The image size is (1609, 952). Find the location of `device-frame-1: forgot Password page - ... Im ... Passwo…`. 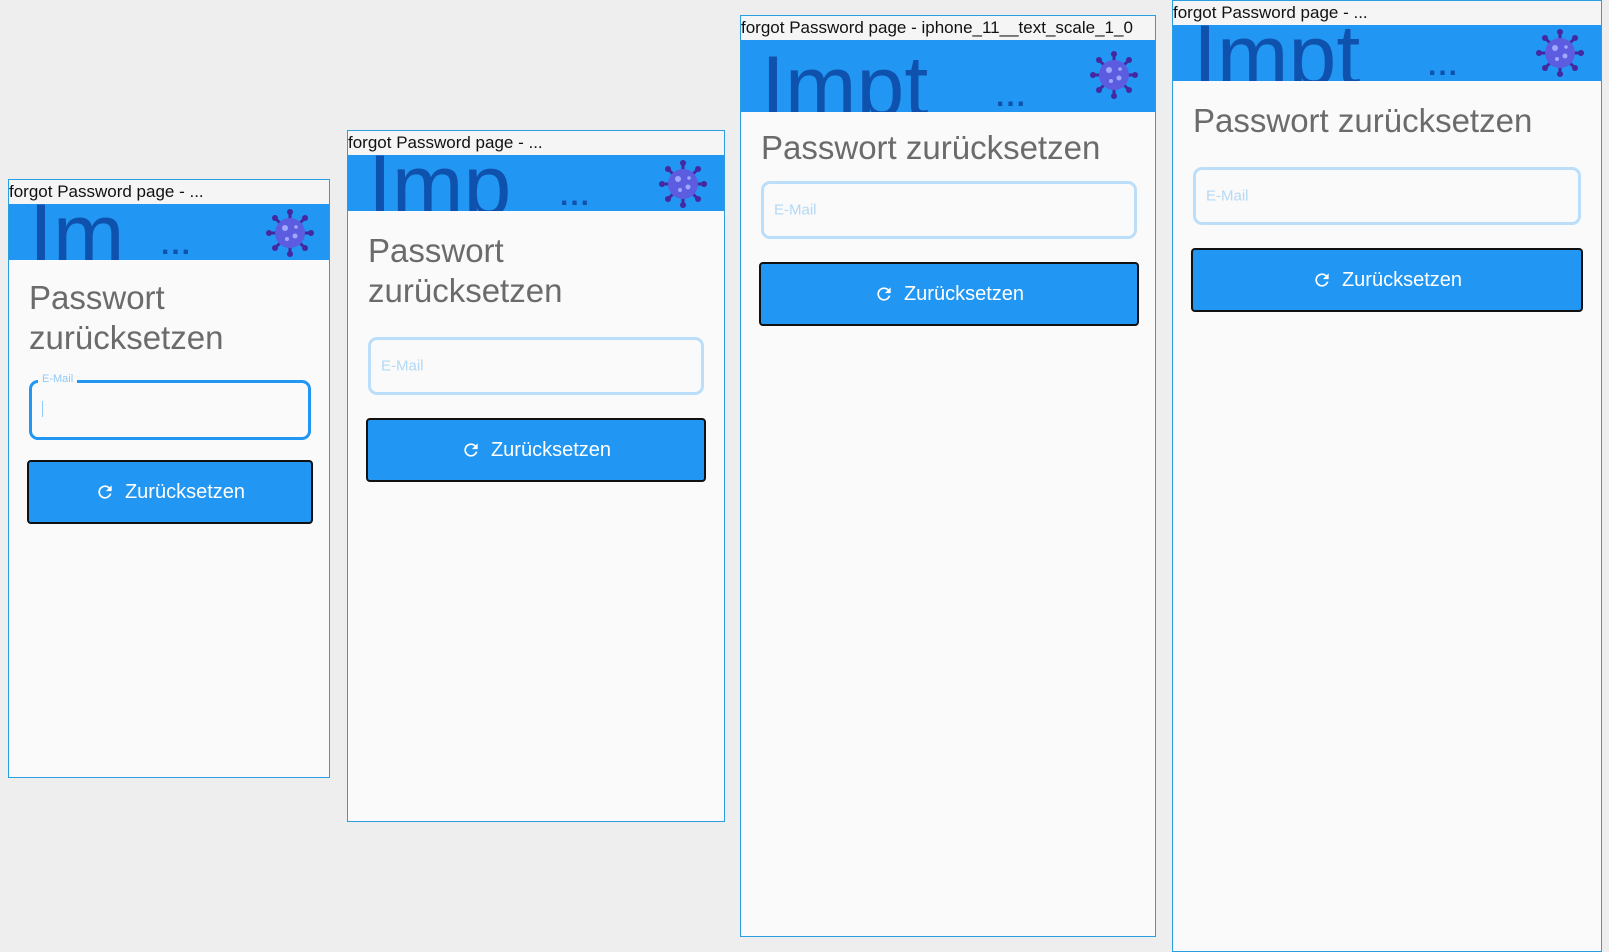

device-frame-1: forgot Password page - ... Im ... Passwo… is located at coordinates (169, 478).